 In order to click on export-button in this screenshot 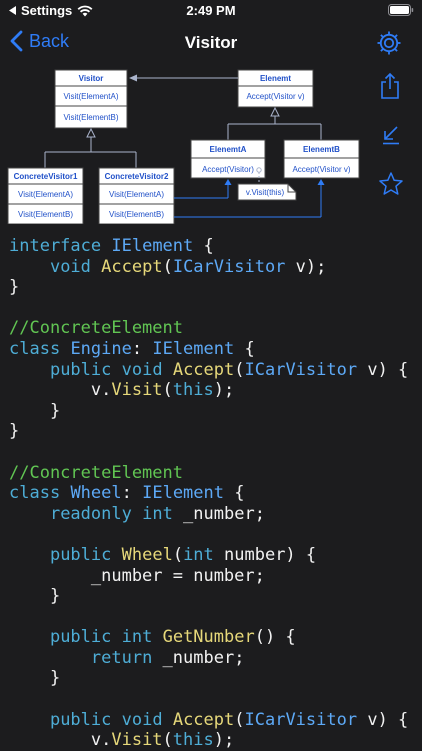, I will do `click(391, 137)`.